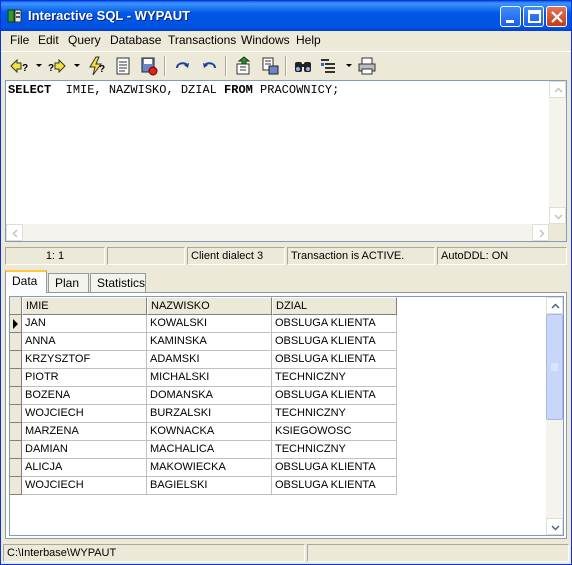  I want to click on cell-imie: ANNA, so click(84, 342).